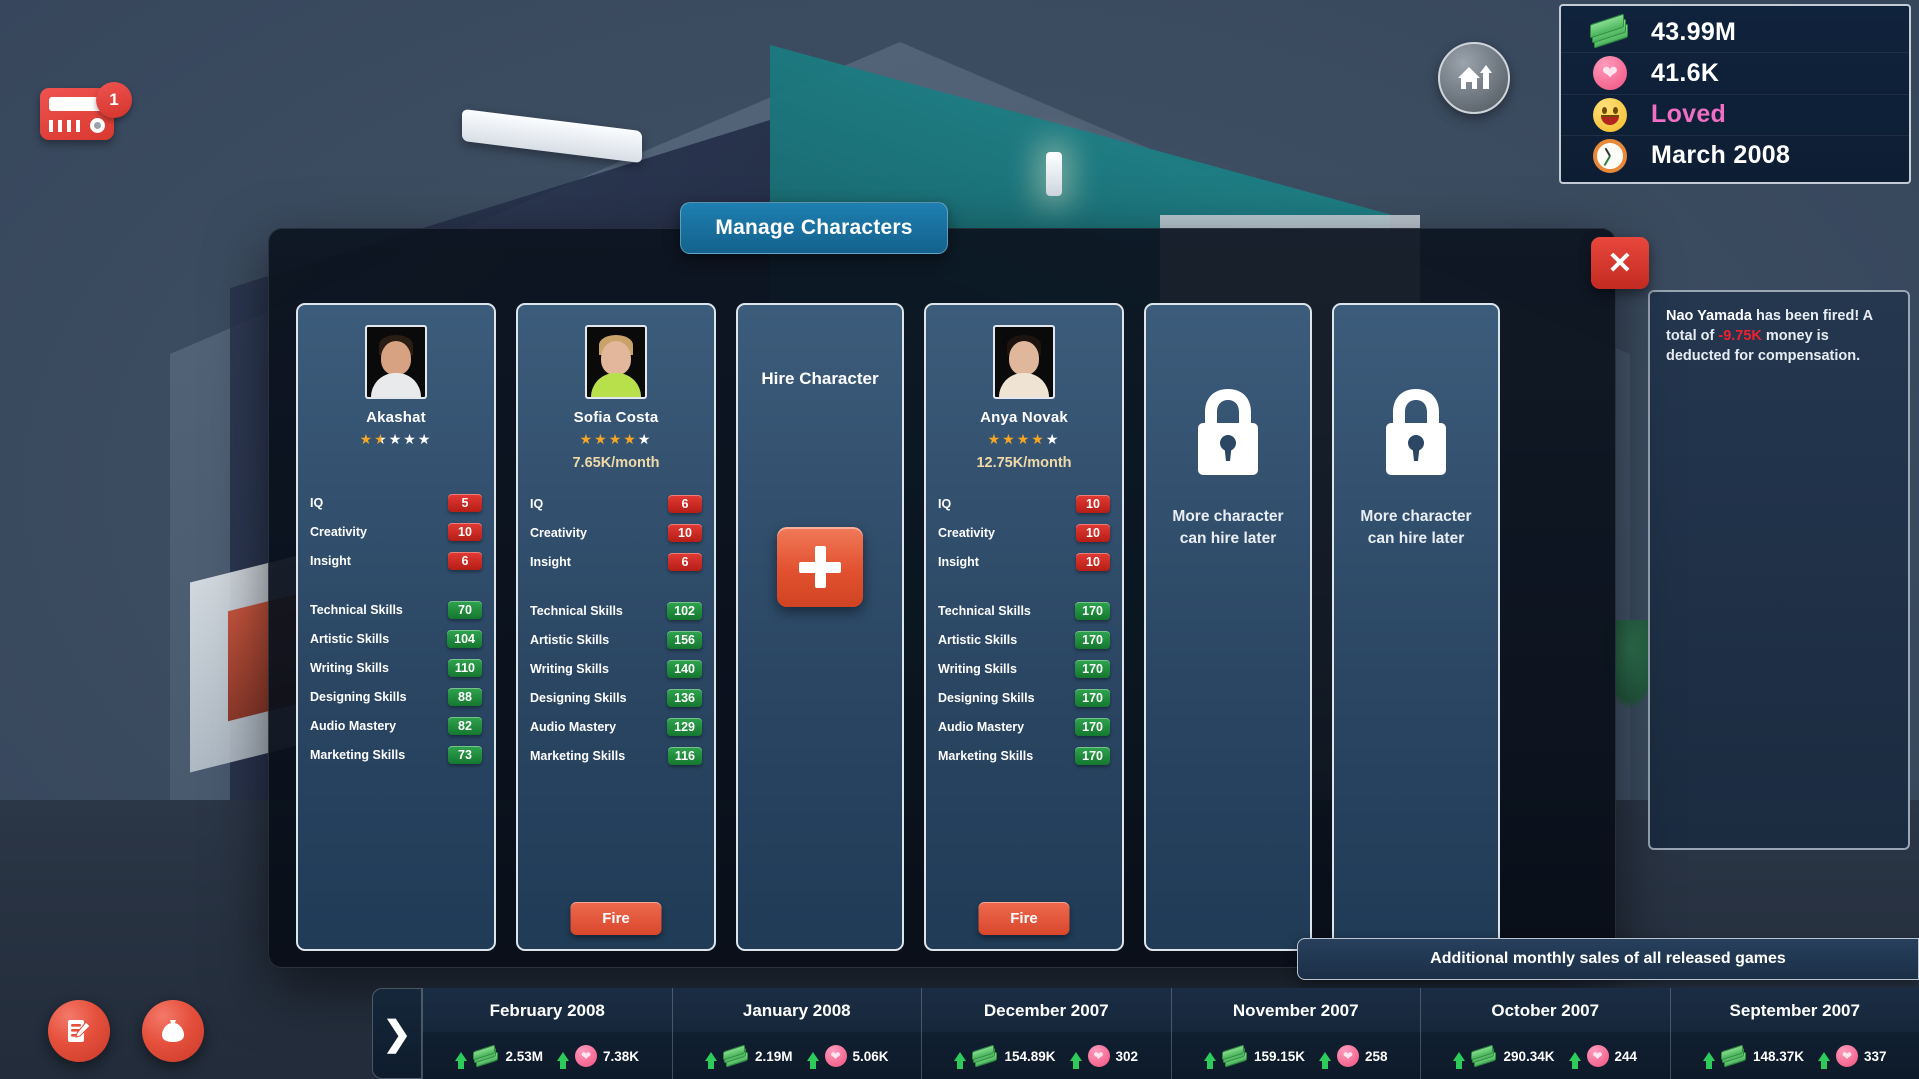  Describe the element at coordinates (616, 561) in the screenshot. I see `attribute-row: Insight 6` at that location.